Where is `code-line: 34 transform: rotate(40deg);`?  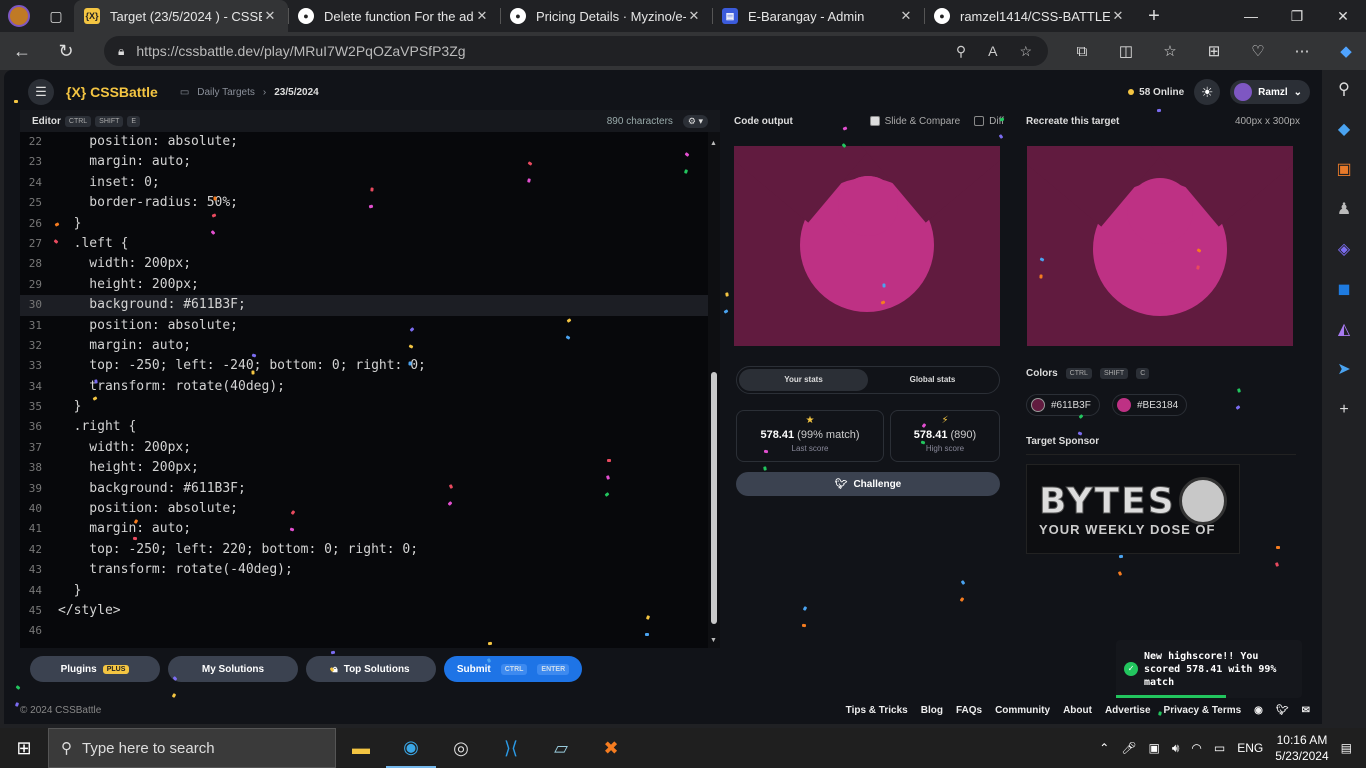 code-line: 34 transform: rotate(40deg); is located at coordinates (364, 387).